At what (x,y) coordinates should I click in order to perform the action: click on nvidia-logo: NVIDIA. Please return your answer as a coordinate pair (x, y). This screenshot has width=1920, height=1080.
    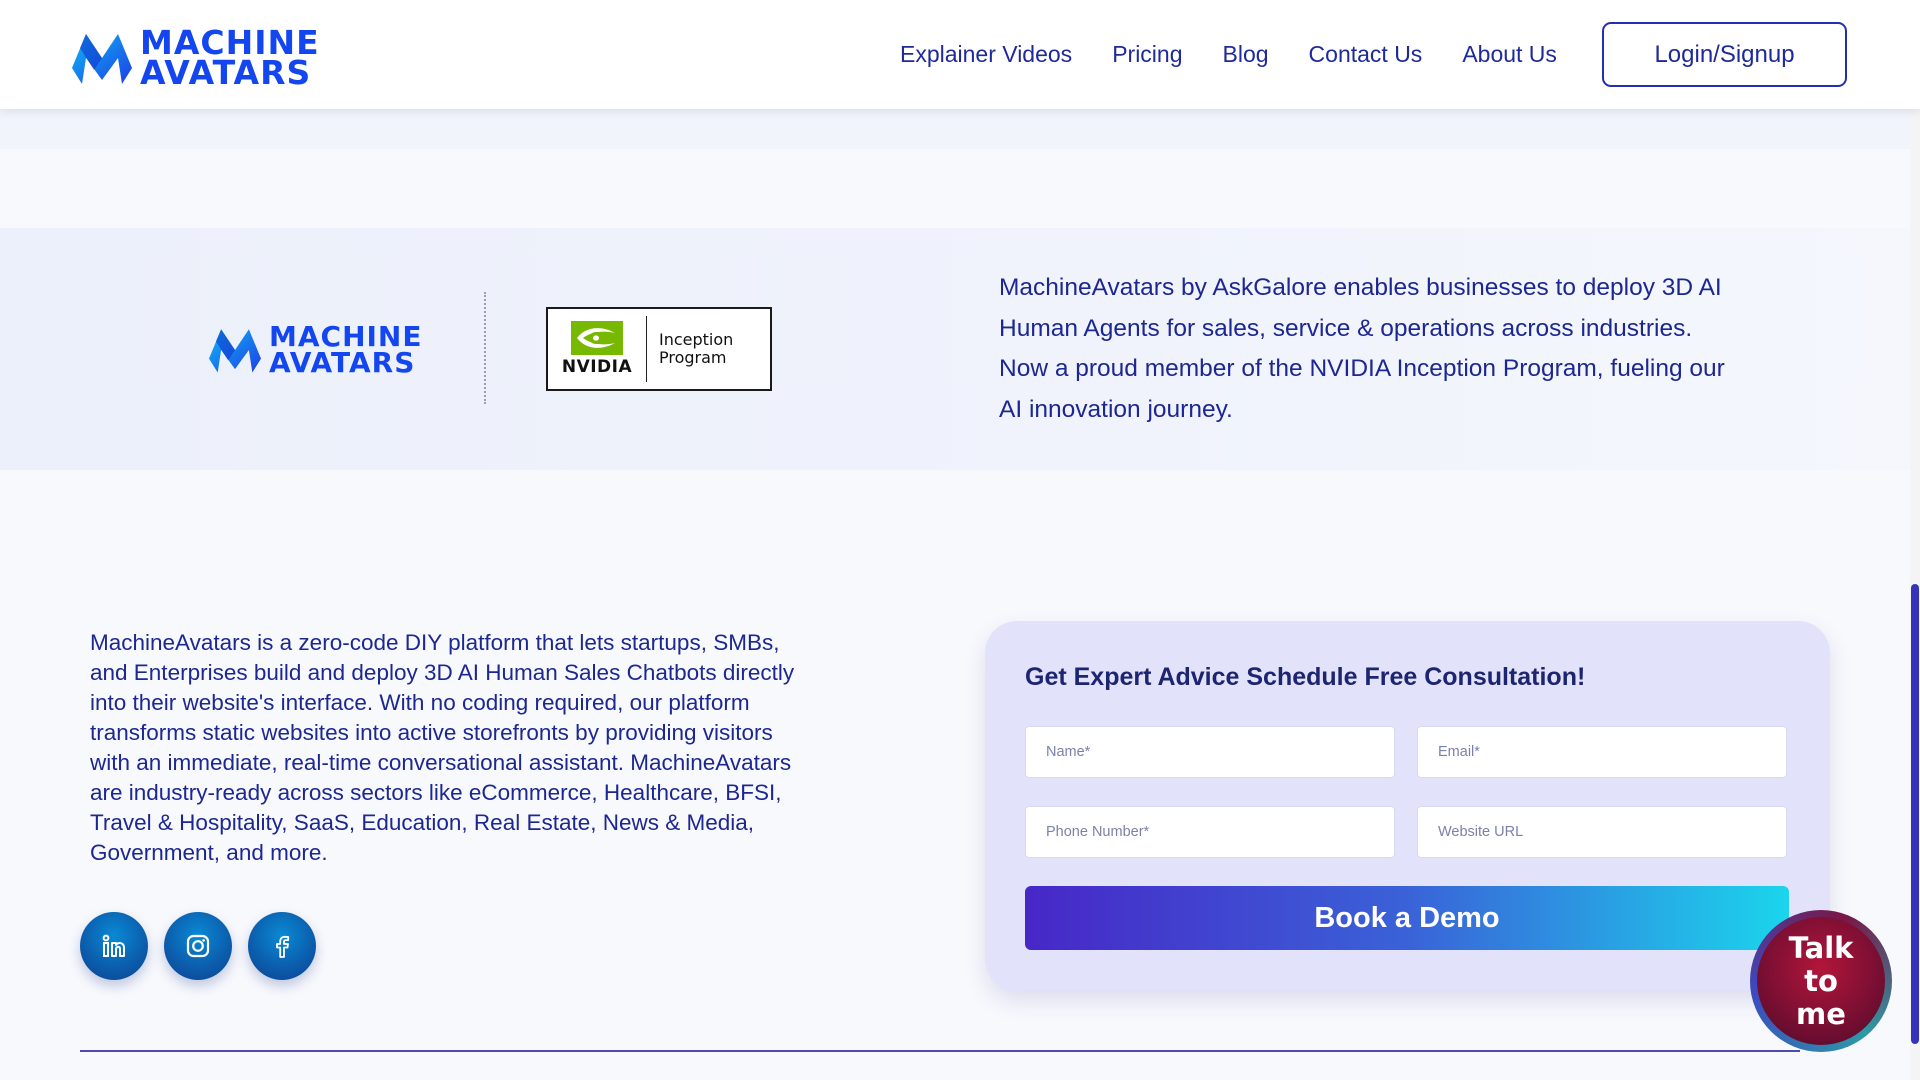
    Looking at the image, I should click on (597, 349).